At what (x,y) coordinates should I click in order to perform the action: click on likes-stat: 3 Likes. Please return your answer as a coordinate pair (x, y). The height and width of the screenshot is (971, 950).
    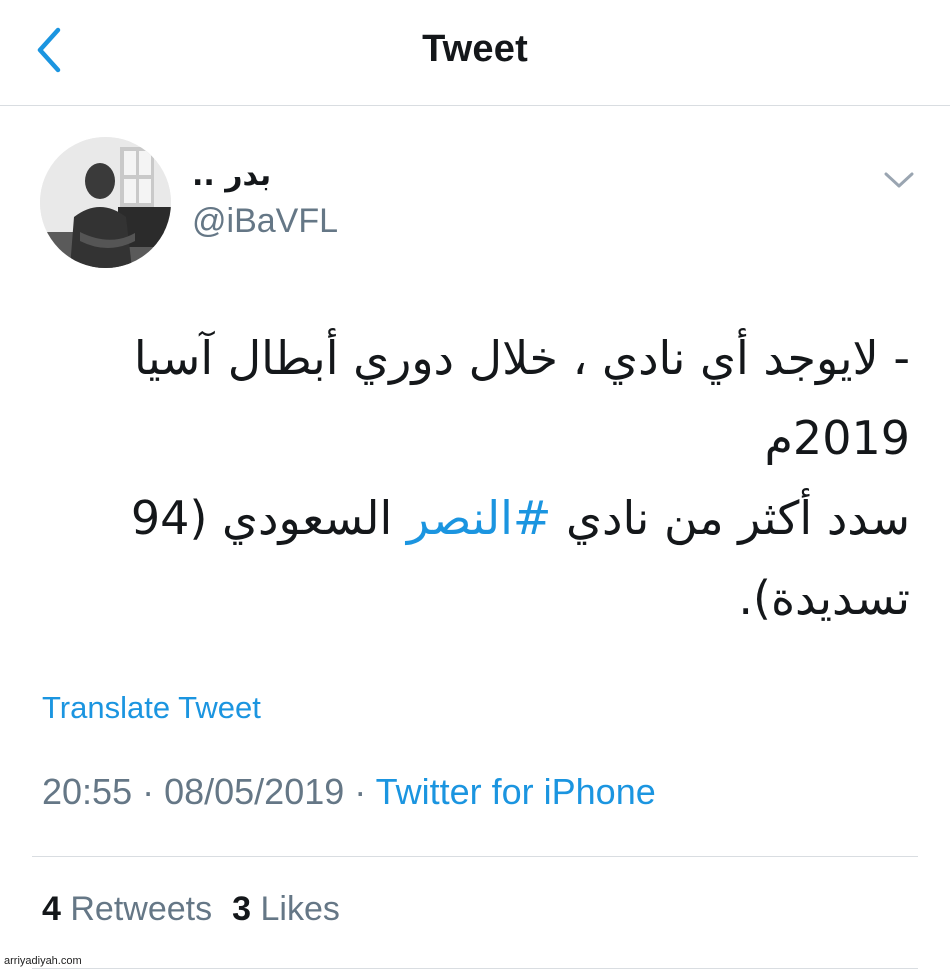
    Looking at the image, I should click on (286, 909).